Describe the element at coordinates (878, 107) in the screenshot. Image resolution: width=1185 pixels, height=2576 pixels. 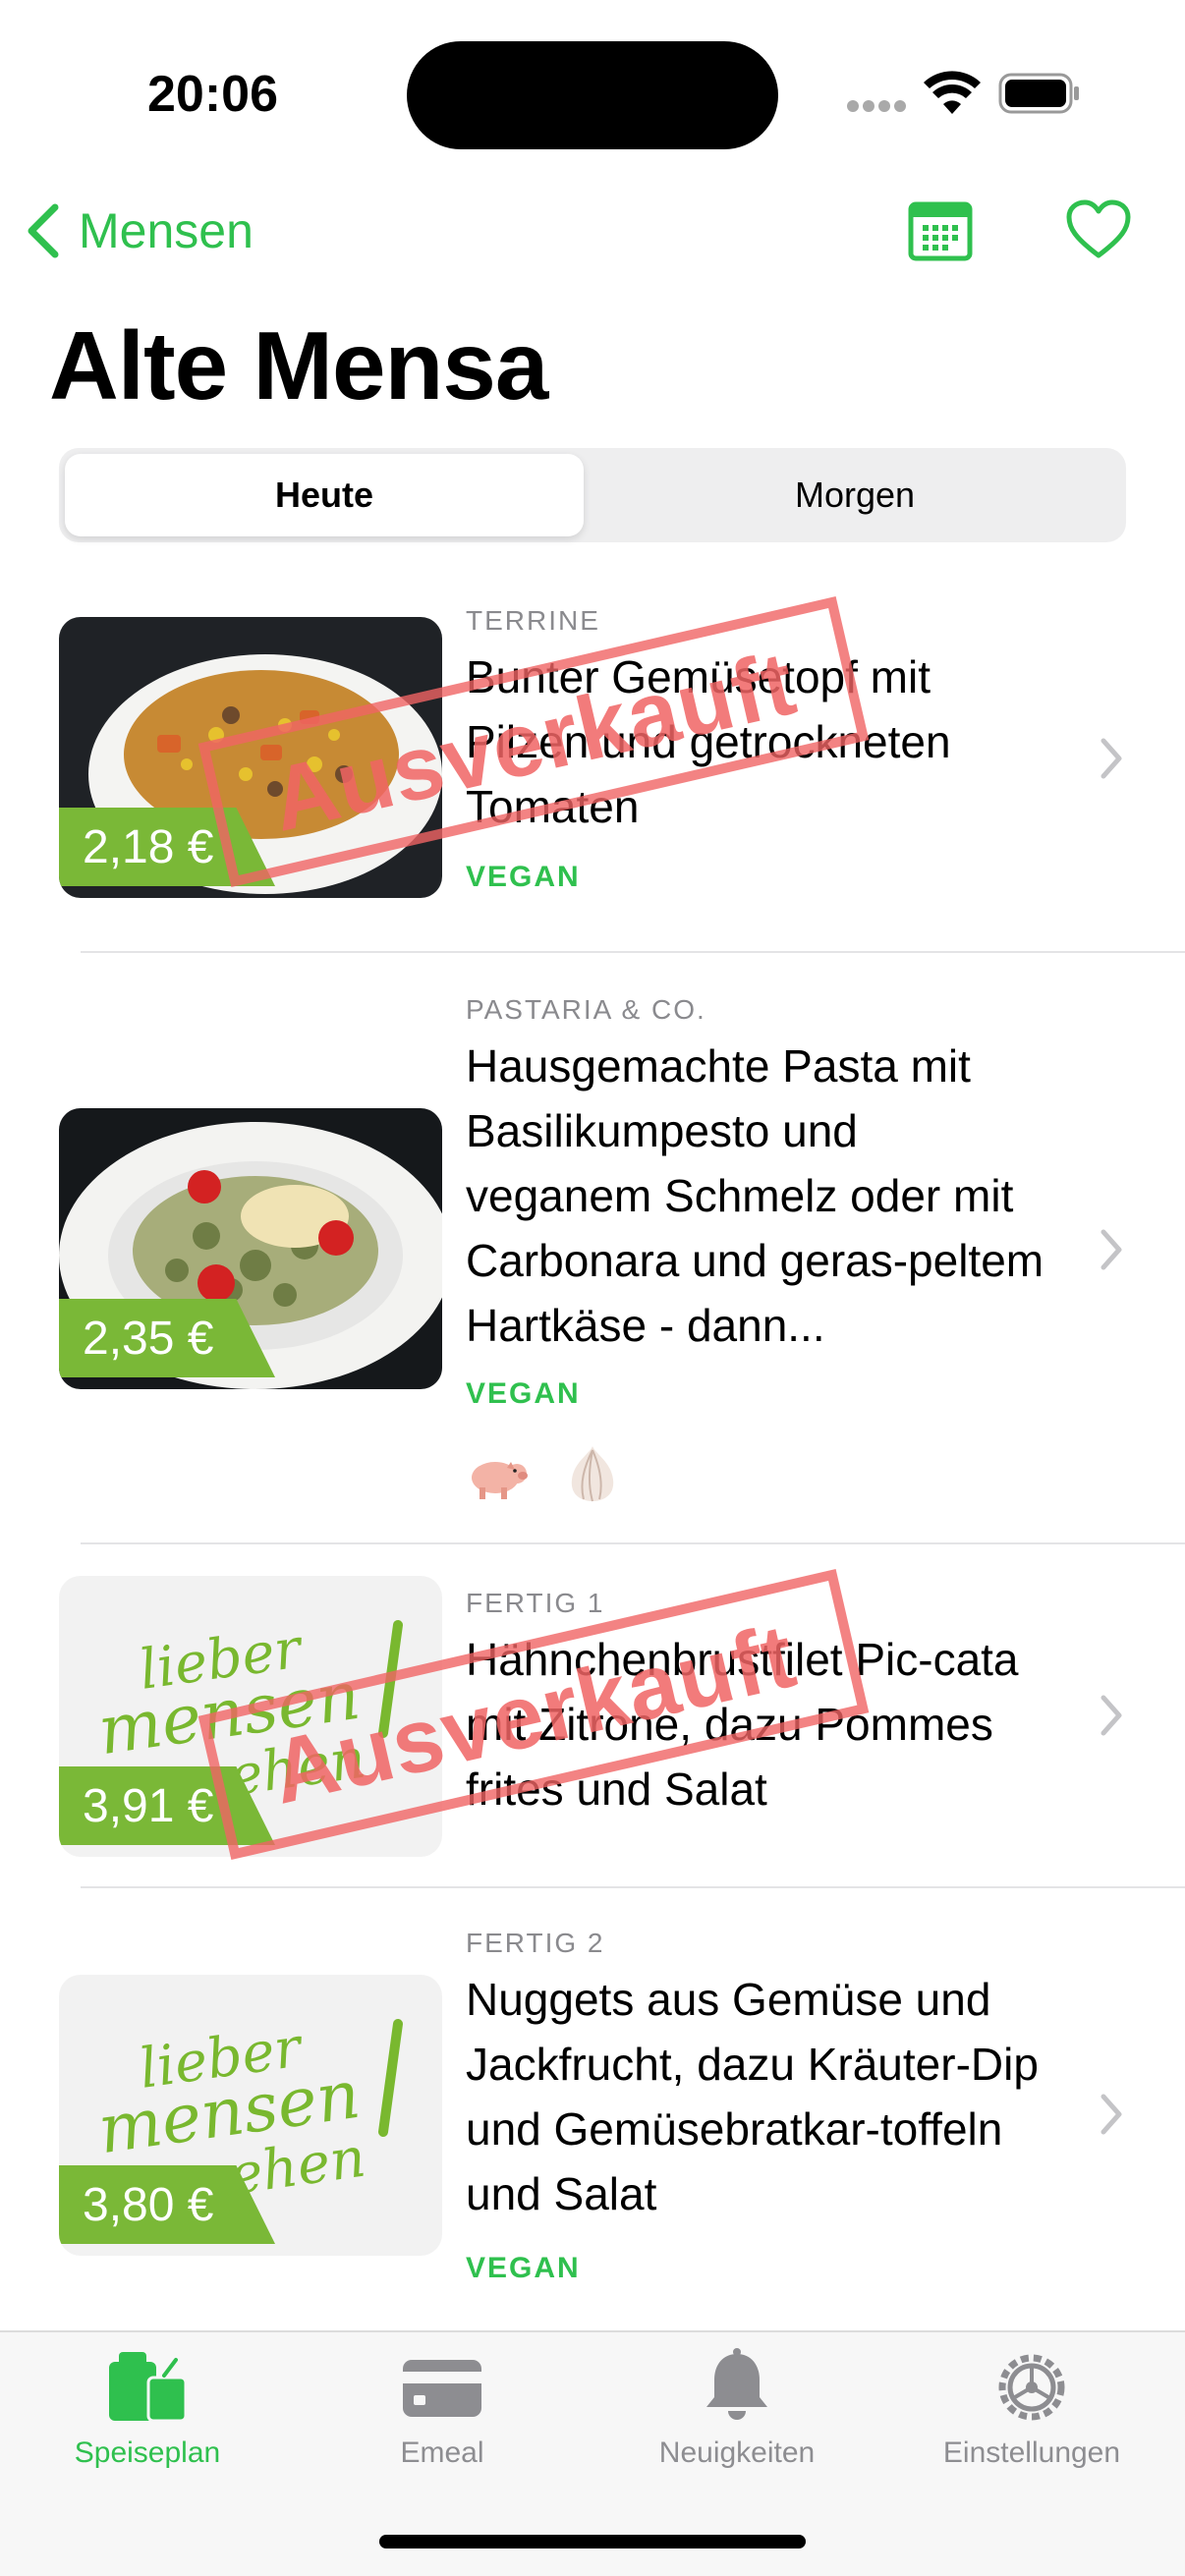
I see `cellular-signal-icon` at that location.